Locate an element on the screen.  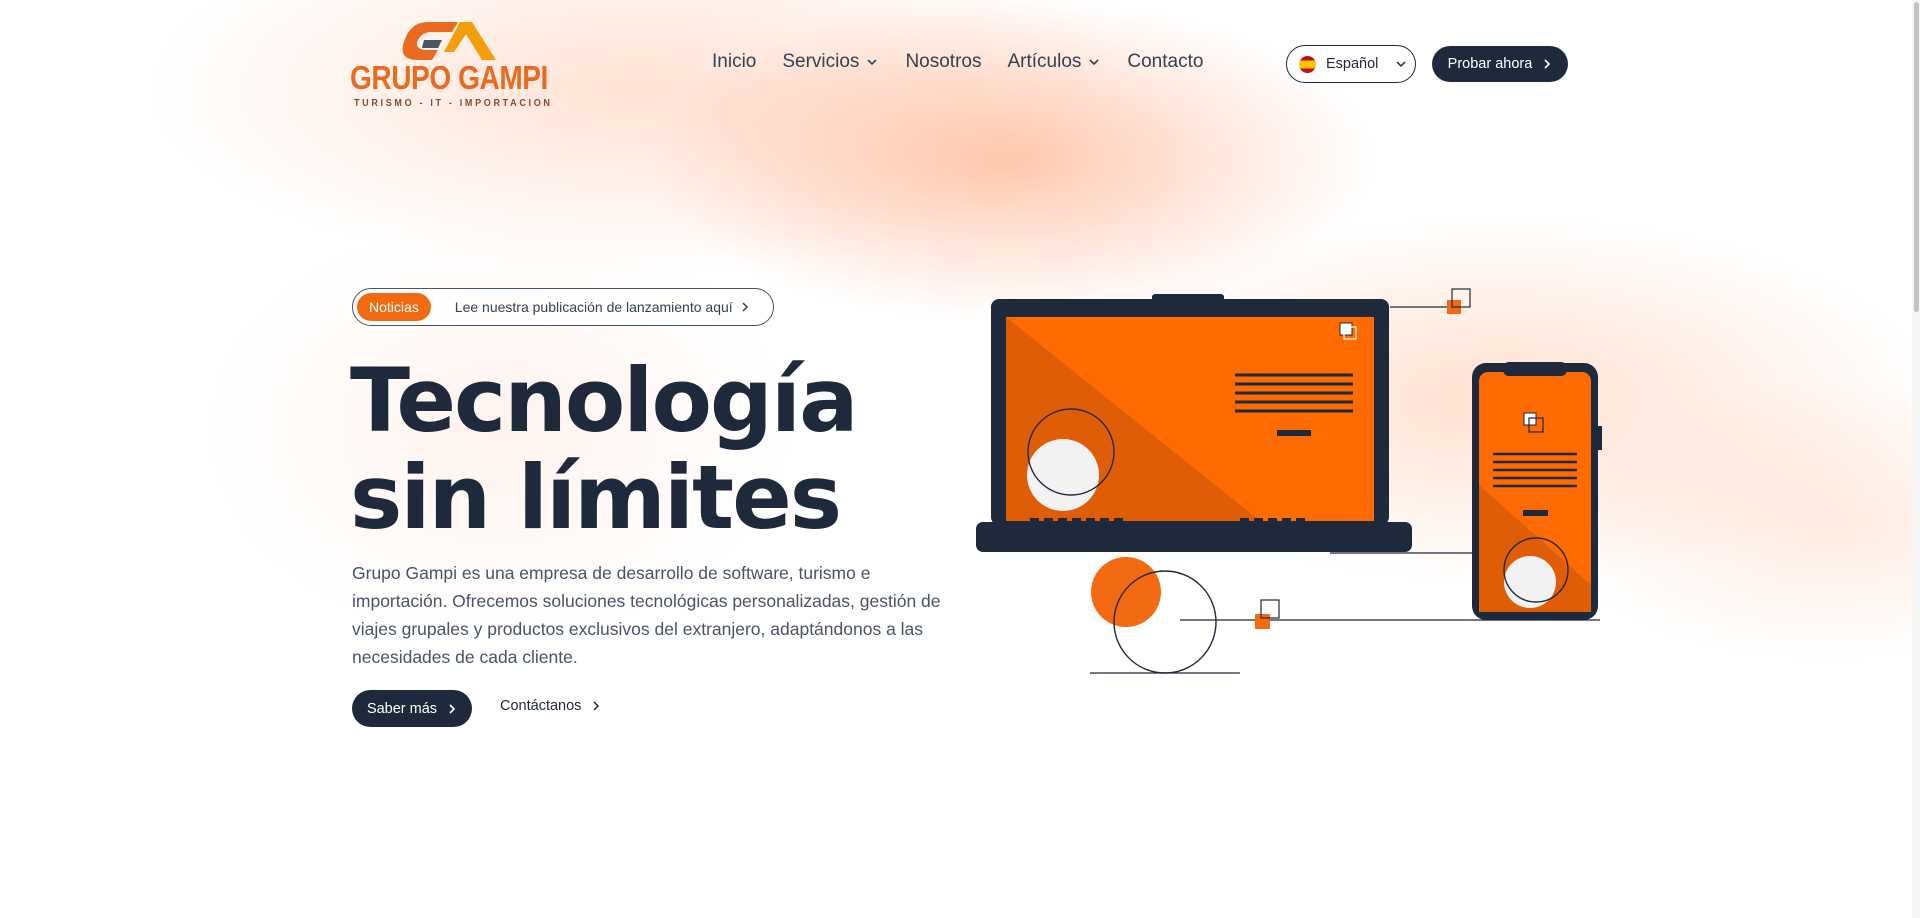
hero-title-line-2: sin límites is located at coordinates (596, 497).